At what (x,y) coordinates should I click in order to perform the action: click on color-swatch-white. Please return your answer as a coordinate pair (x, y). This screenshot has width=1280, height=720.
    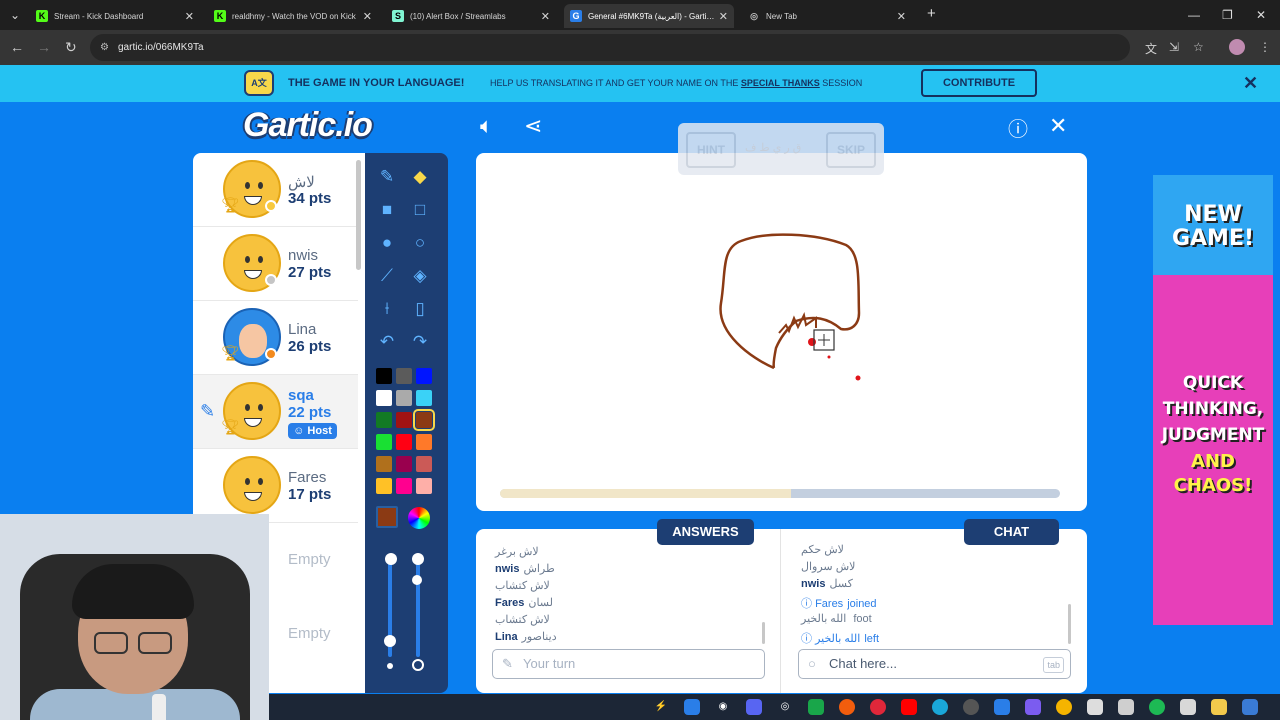
    Looking at the image, I should click on (384, 398).